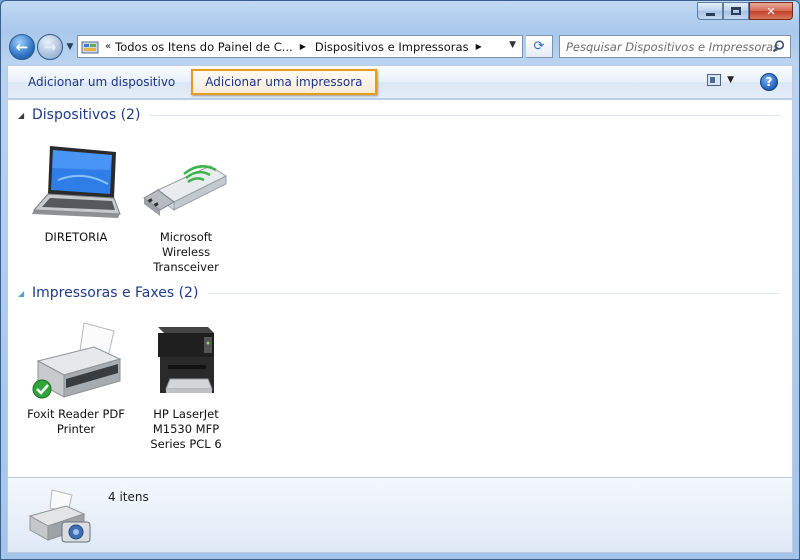 The height and width of the screenshot is (560, 800). I want to click on caption-buttons: ✕, so click(745, 11).